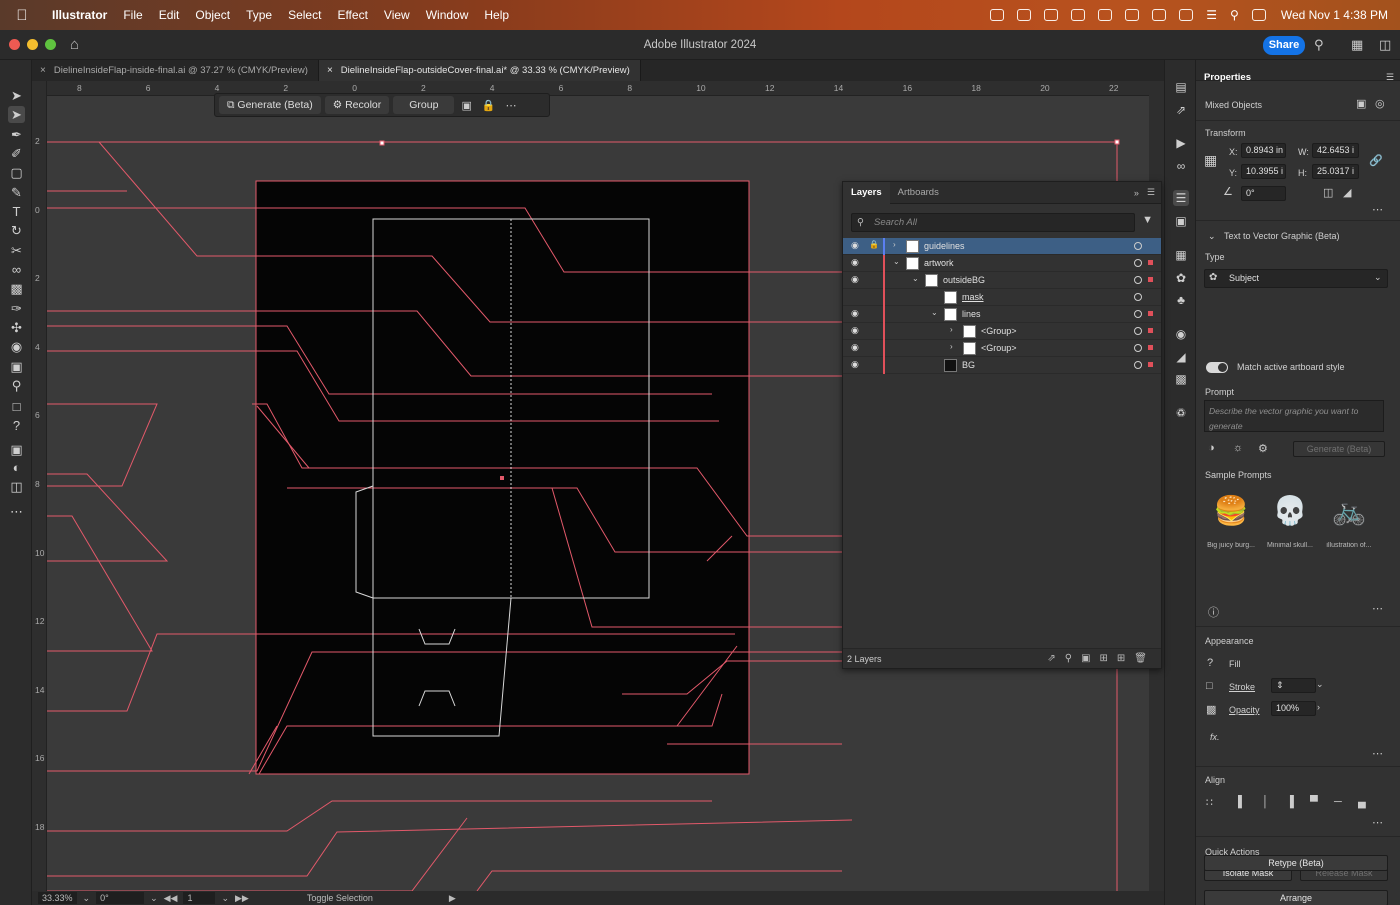 The image size is (1400, 905). What do you see at coordinates (16, 134) in the screenshot?
I see `pen-tool-icon: ✒` at bounding box center [16, 134].